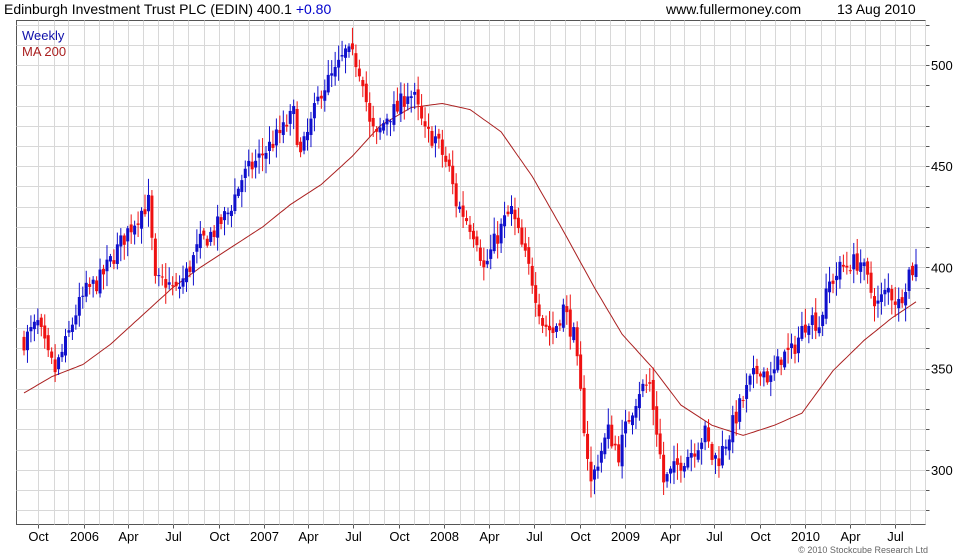 This screenshot has width=980, height=560. I want to click on y-tick-label: 350, so click(942, 369).